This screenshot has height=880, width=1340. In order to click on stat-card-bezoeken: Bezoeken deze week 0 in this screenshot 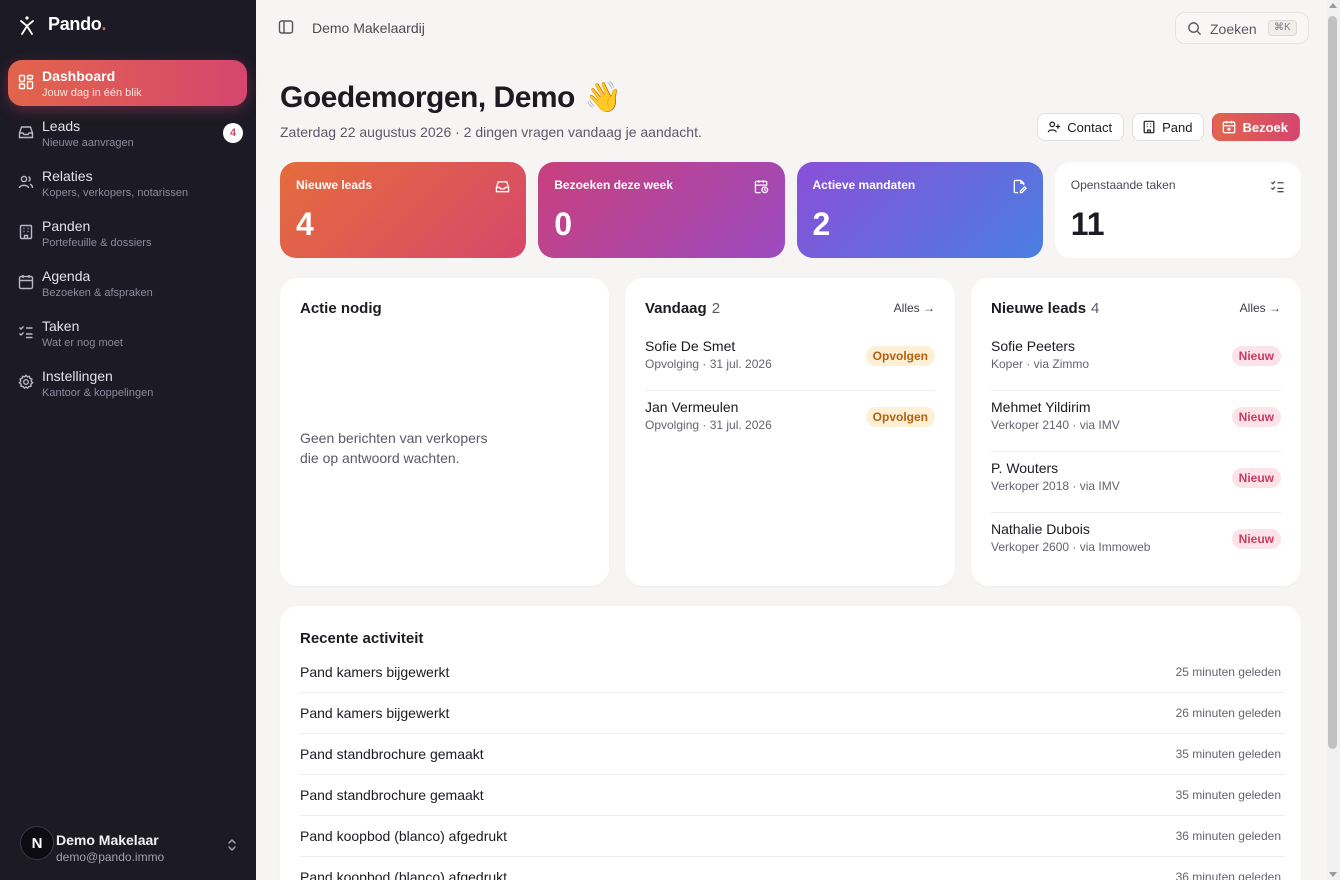, I will do `click(661, 210)`.